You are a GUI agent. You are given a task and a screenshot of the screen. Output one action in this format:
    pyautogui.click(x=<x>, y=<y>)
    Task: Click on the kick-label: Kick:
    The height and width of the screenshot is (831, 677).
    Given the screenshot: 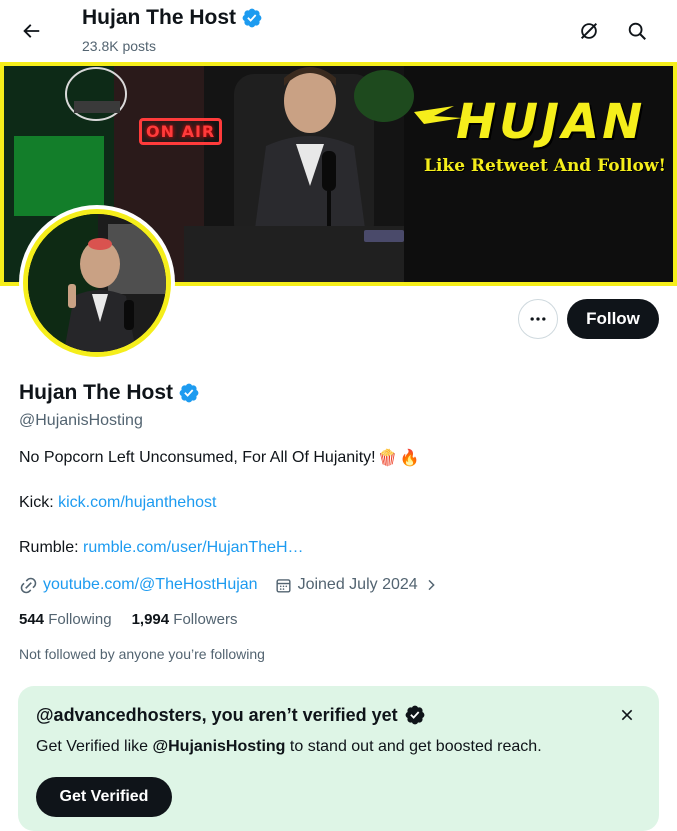 What is the action you would take?
    pyautogui.click(x=36, y=502)
    